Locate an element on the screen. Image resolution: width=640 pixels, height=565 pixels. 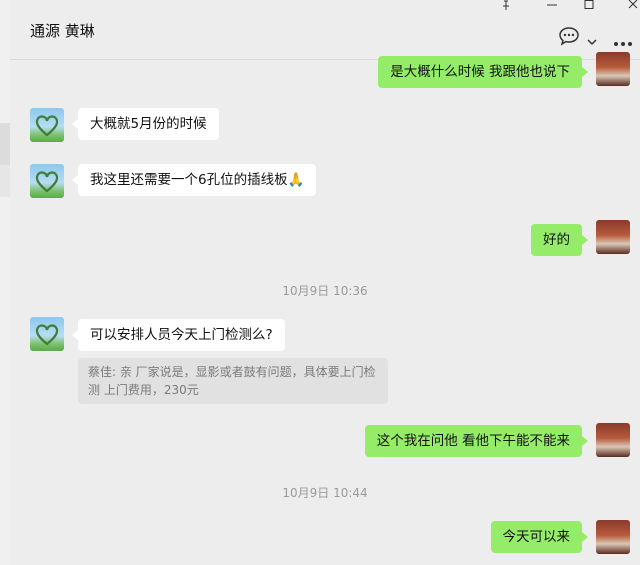
message-bubble-incoming: 我这里还需要一个6孔位的插线板🙏 is located at coordinates (194, 180).